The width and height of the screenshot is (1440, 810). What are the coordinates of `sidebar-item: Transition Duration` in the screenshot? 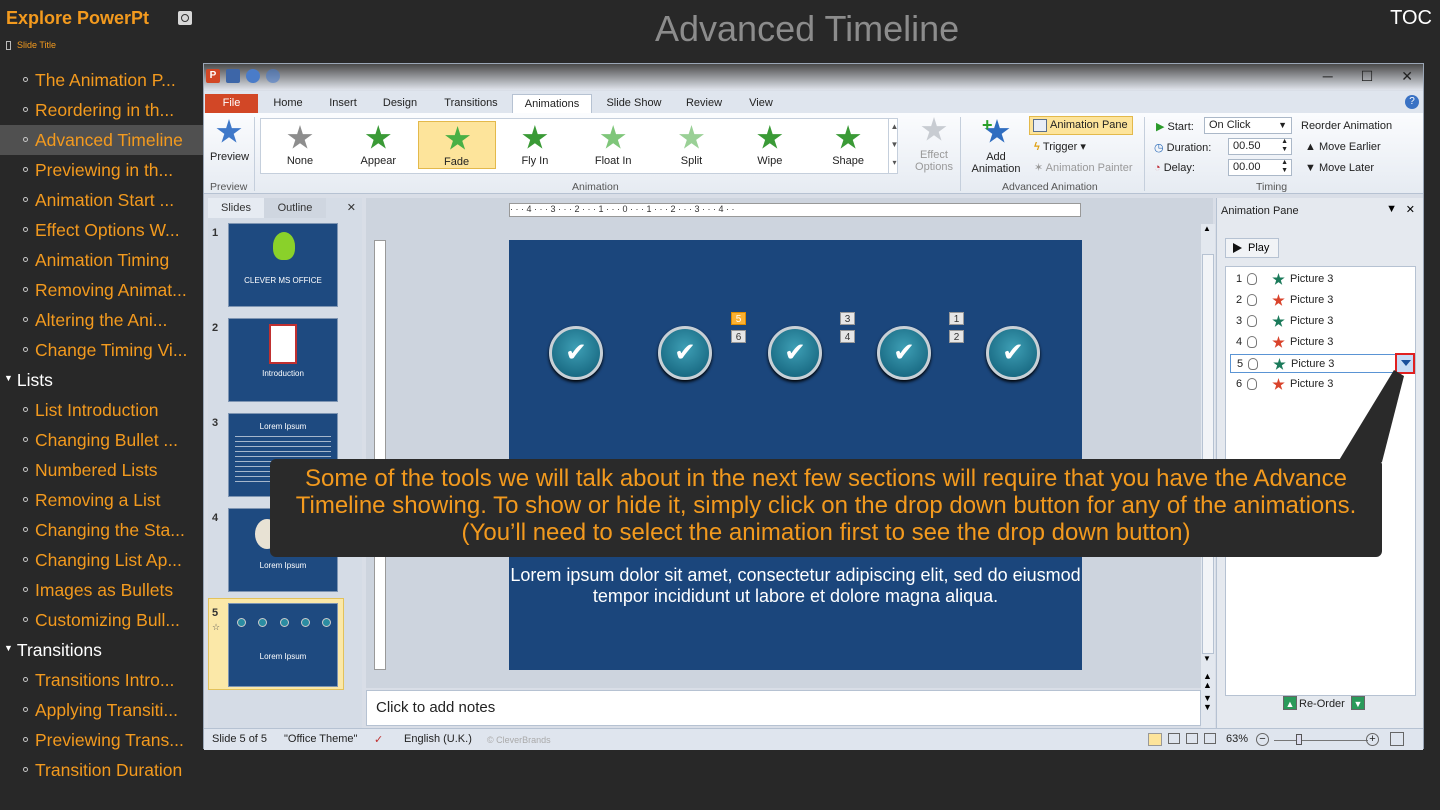 It's located at (101, 770).